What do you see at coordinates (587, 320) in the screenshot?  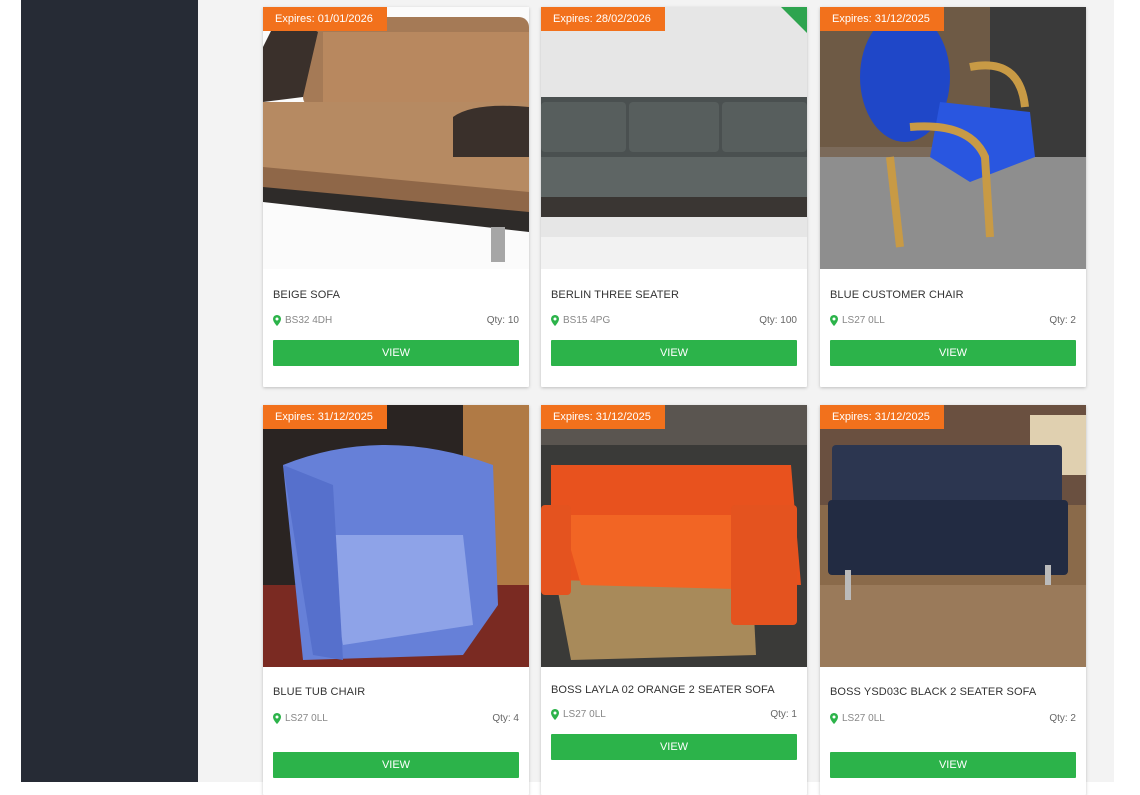 I see `location-text: BS15 4PG` at bounding box center [587, 320].